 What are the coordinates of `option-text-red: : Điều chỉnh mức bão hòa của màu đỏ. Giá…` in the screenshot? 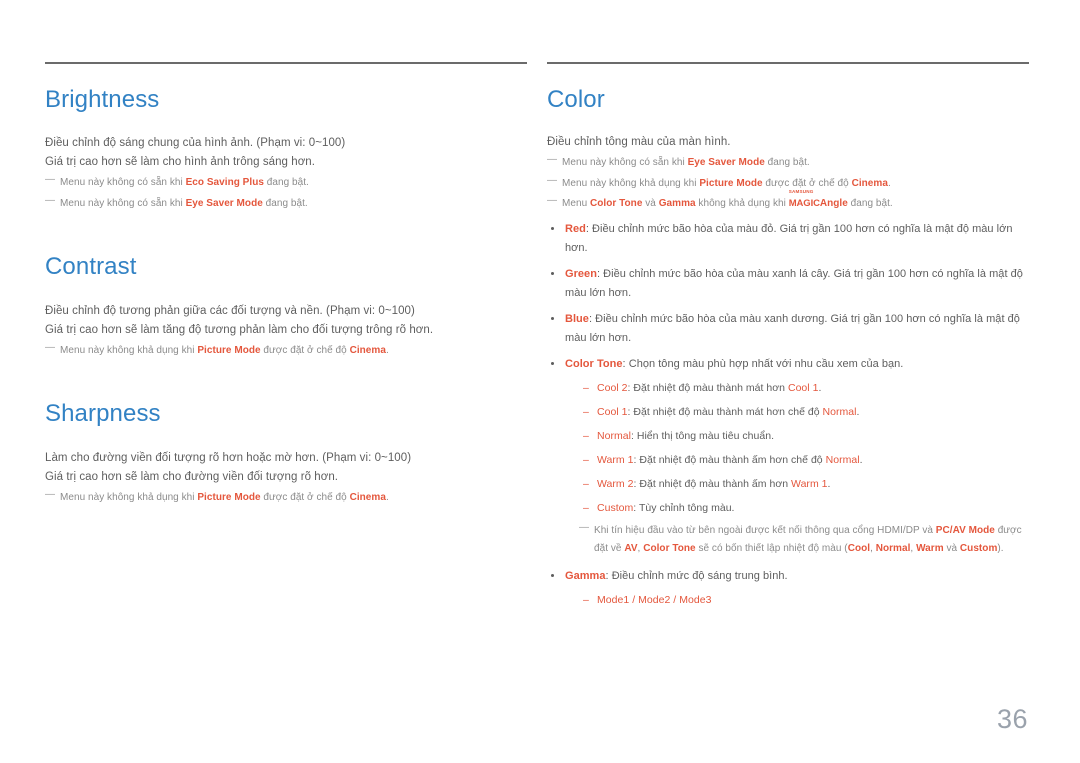 It's located at (789, 238).